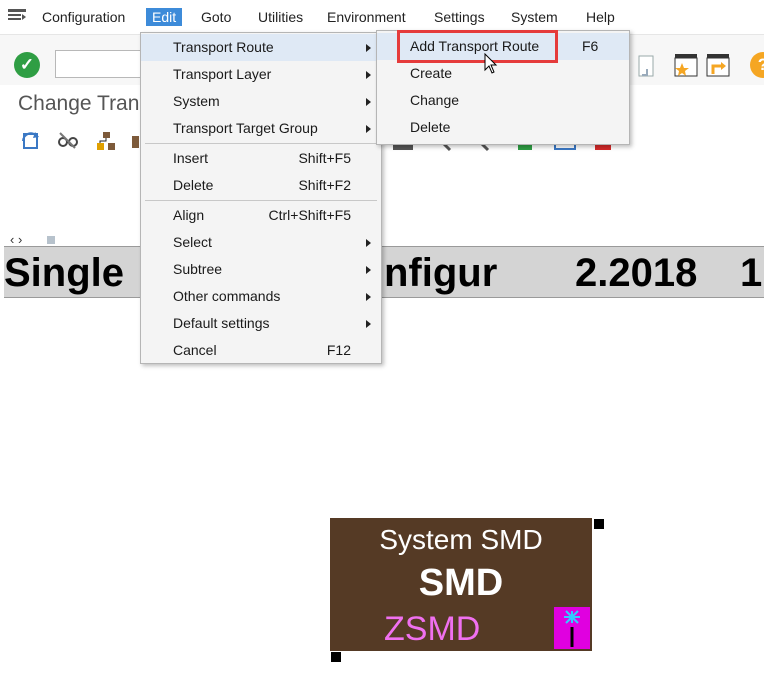 Image resolution: width=764 pixels, height=697 pixels. I want to click on menu-configuration: Configuration, so click(83, 17).